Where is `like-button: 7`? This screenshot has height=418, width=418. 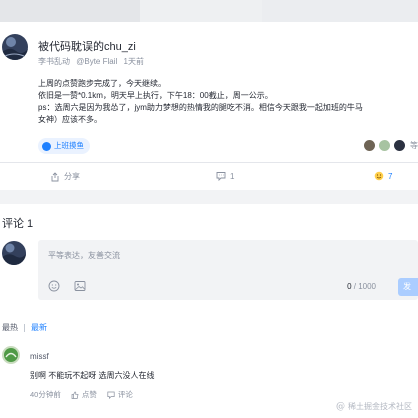
like-button: 7 is located at coordinates (383, 176).